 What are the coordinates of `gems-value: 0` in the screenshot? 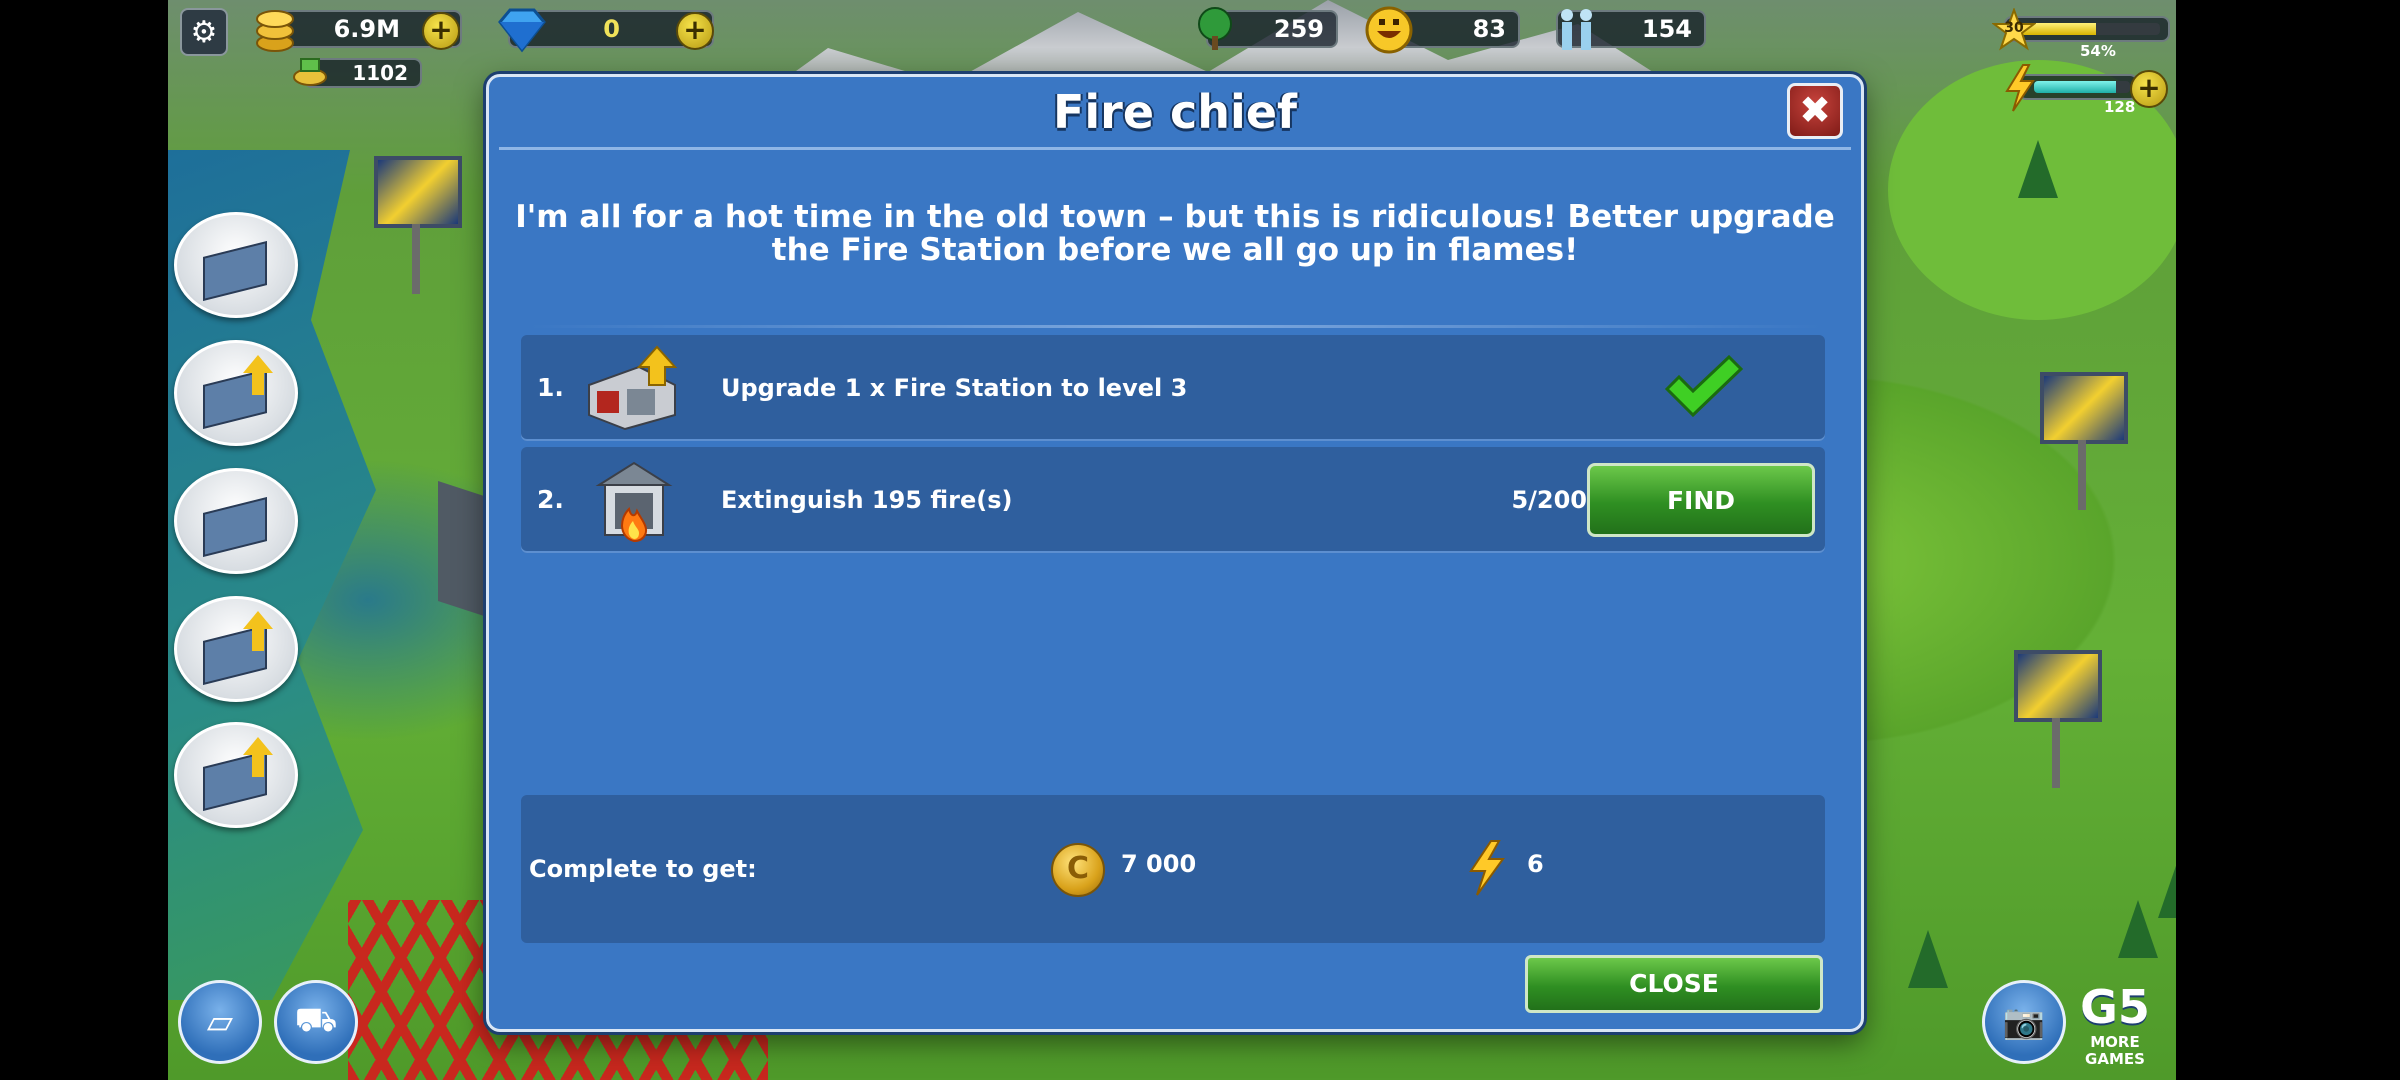 It's located at (611, 29).